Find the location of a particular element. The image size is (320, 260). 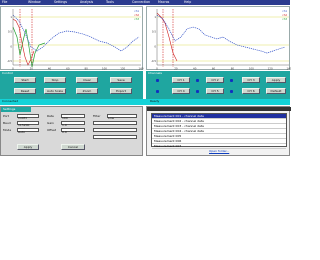

menu-item: Macros is located at coordinates (163, 2).